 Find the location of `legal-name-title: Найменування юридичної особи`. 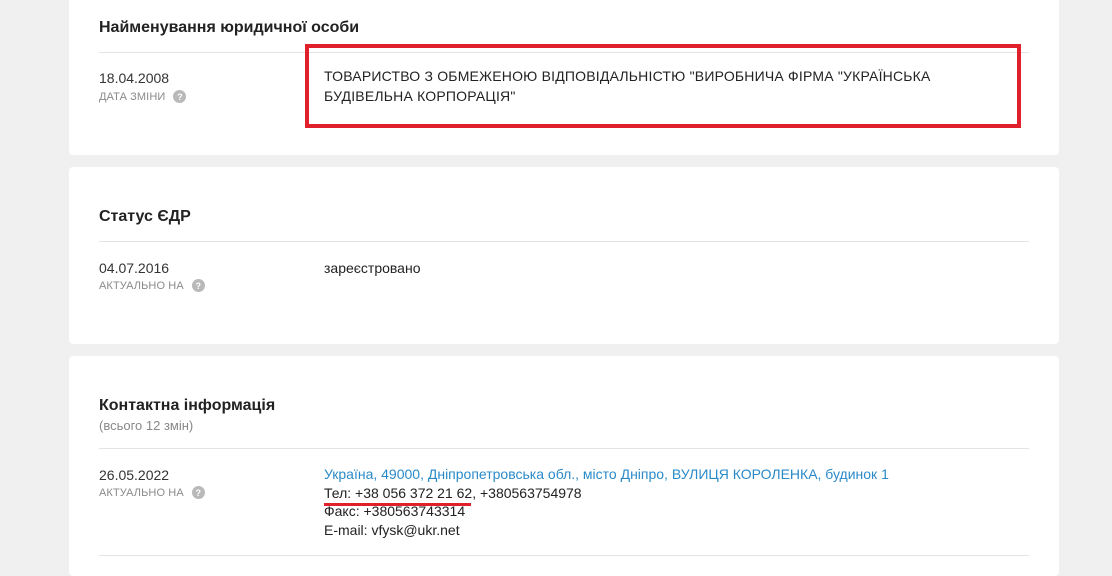

legal-name-title: Найменування юридичної особи is located at coordinates (229, 27).